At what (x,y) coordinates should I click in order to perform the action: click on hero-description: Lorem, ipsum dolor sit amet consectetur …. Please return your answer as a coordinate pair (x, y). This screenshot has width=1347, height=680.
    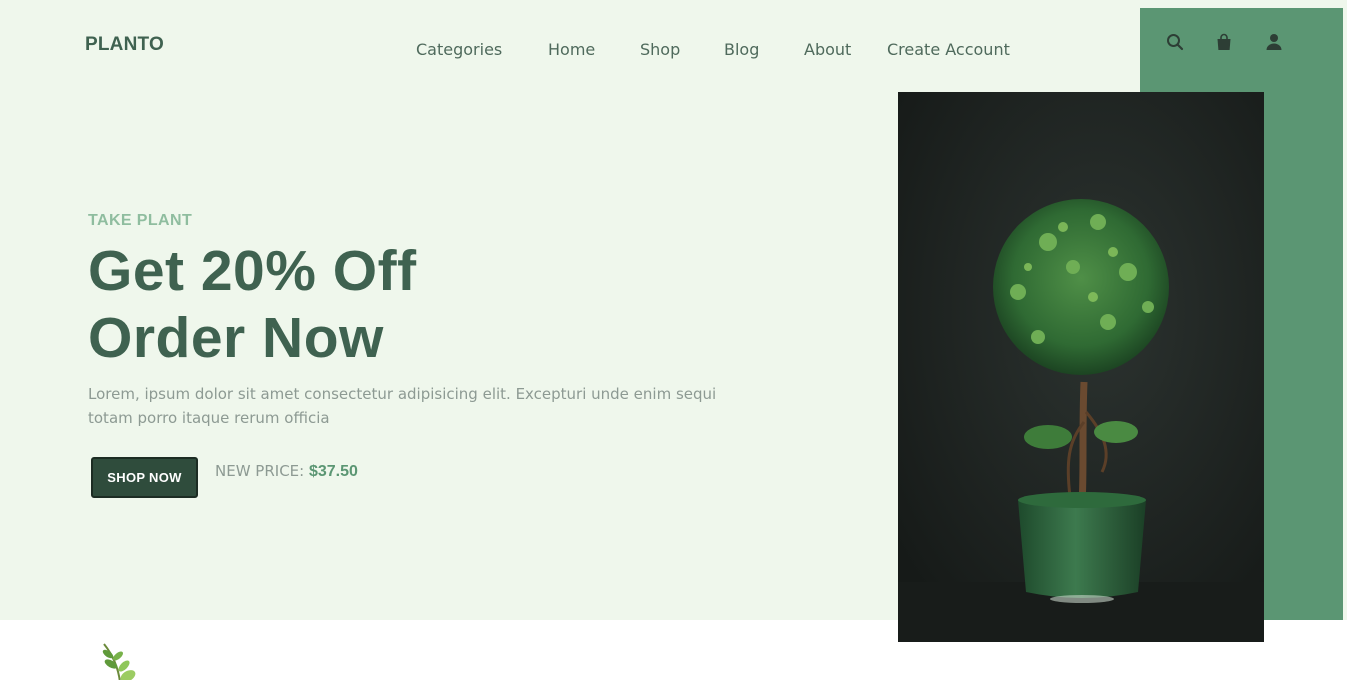
    Looking at the image, I should click on (402, 406).